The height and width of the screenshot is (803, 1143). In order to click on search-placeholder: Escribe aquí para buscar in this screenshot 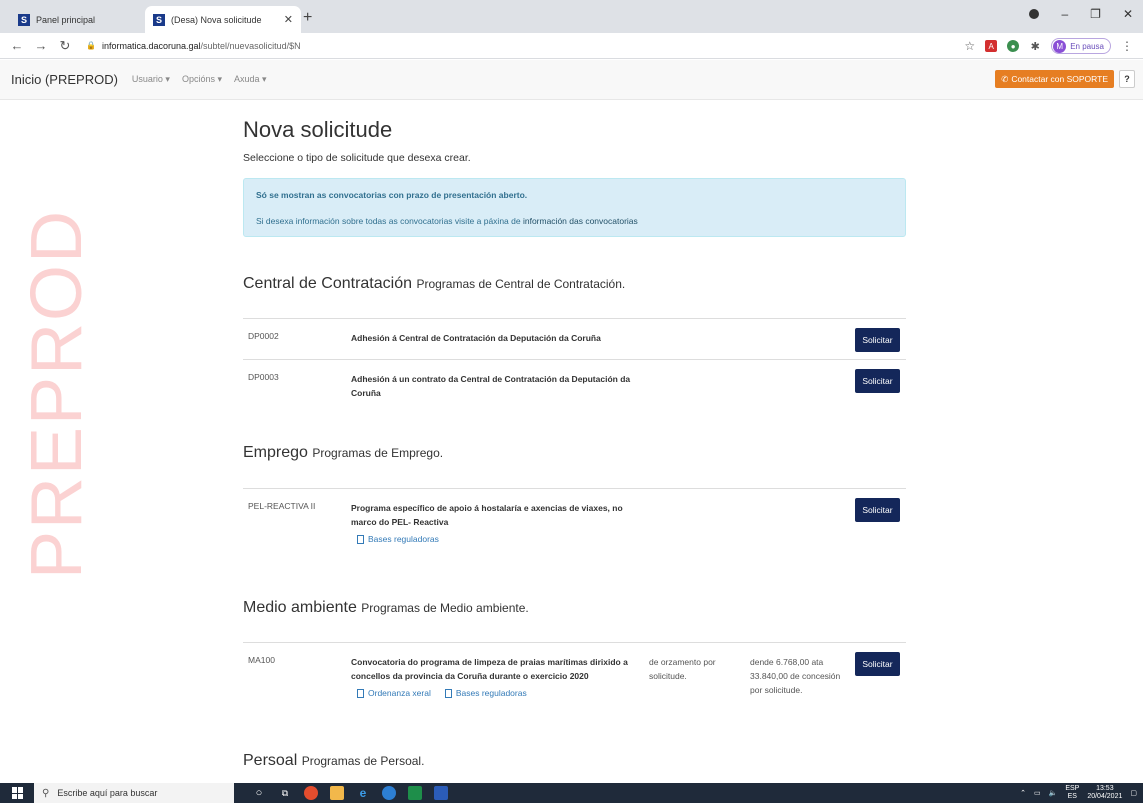, I will do `click(107, 793)`.